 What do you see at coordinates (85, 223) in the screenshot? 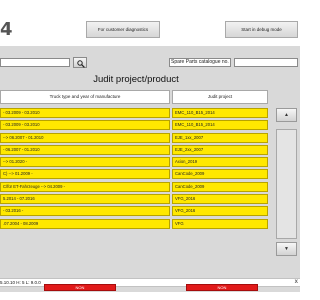
I see `truck-type-item: .07.2004 - 08.2009` at bounding box center [85, 223].